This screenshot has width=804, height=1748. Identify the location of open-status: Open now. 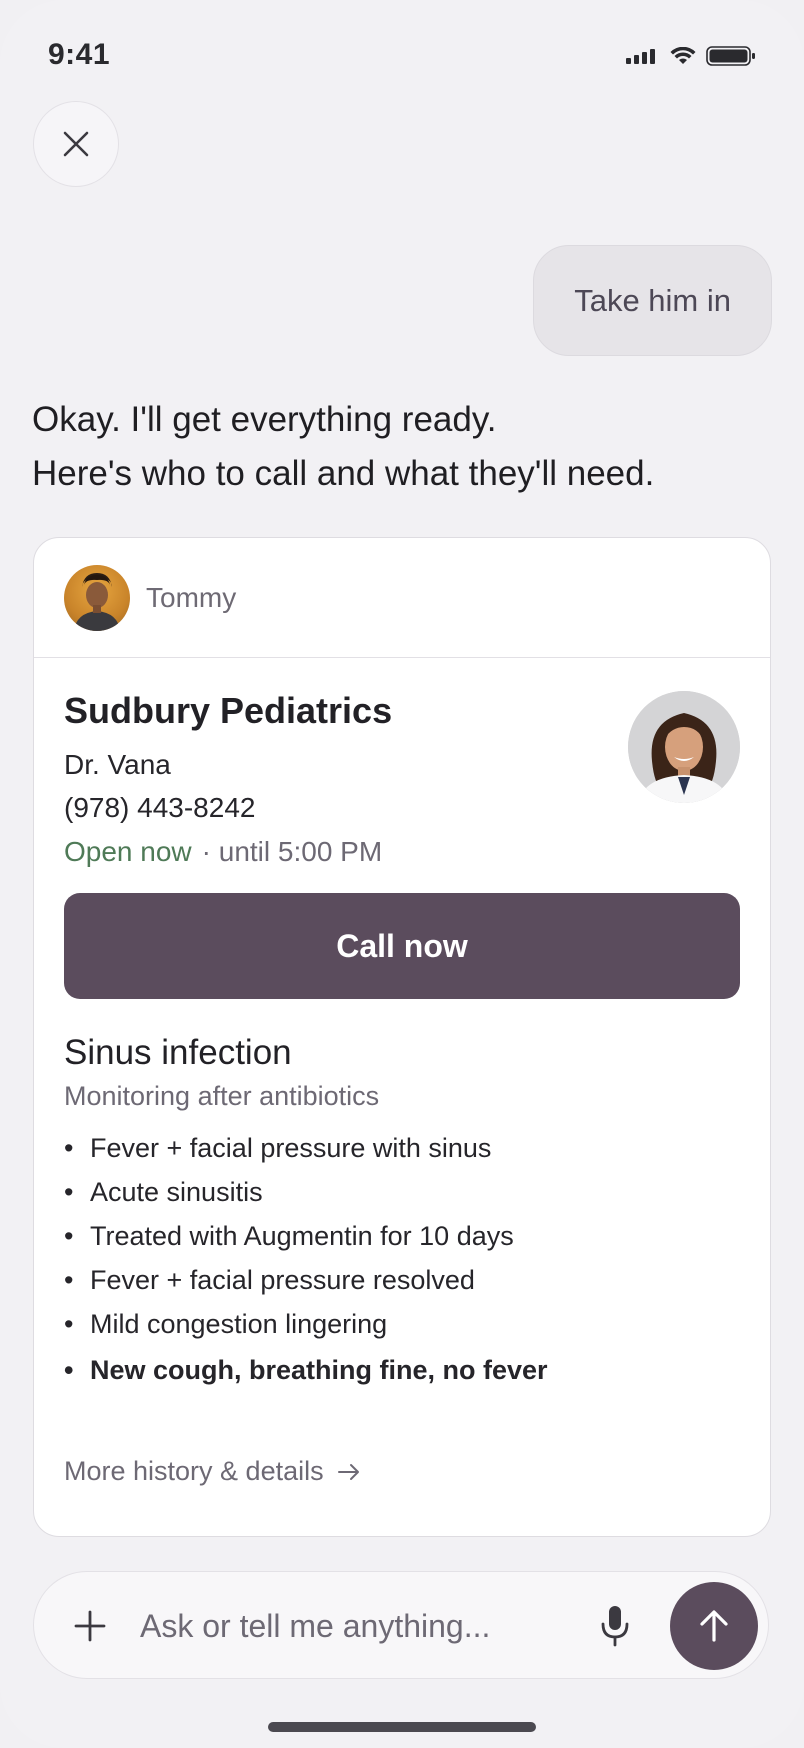
(128, 851).